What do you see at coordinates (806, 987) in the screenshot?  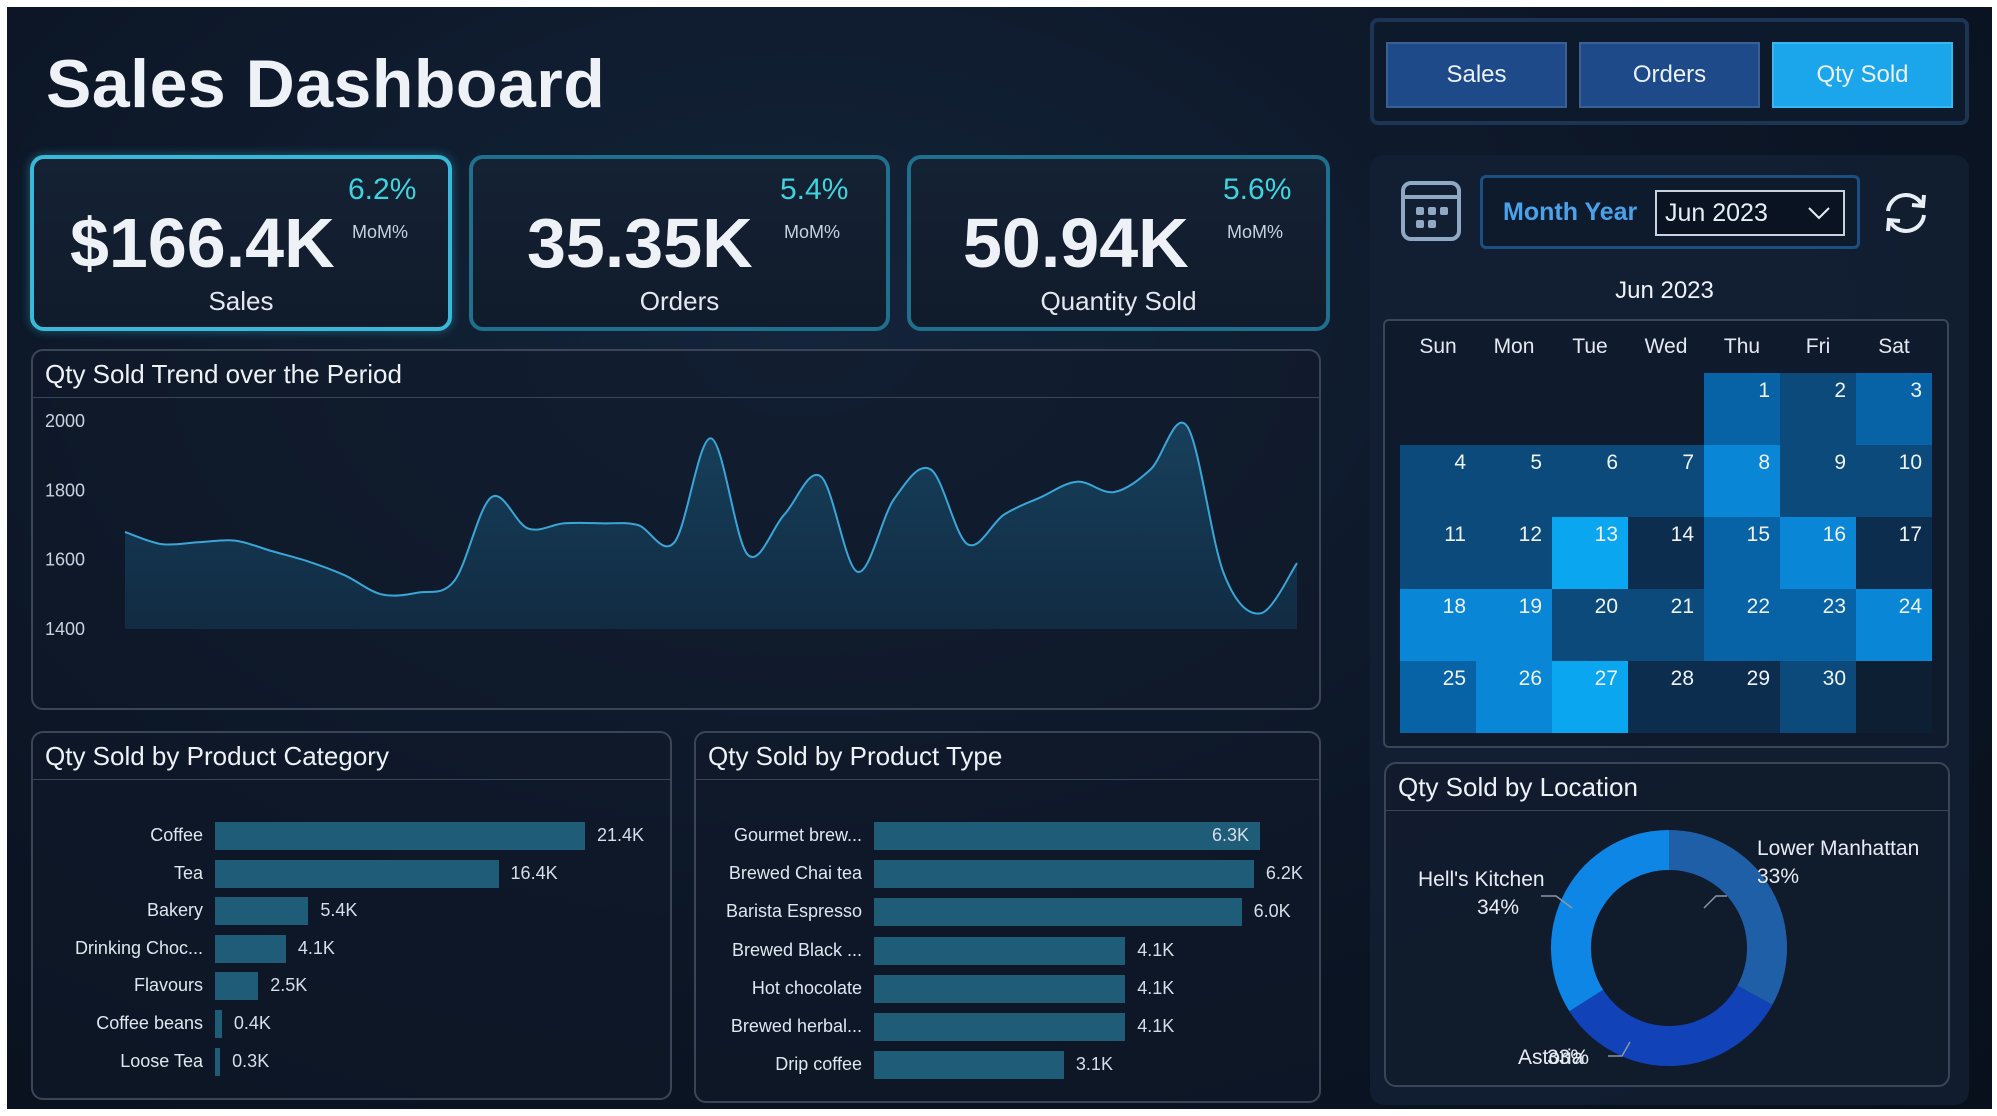 I see `bar-category-label: Hot chocolate` at bounding box center [806, 987].